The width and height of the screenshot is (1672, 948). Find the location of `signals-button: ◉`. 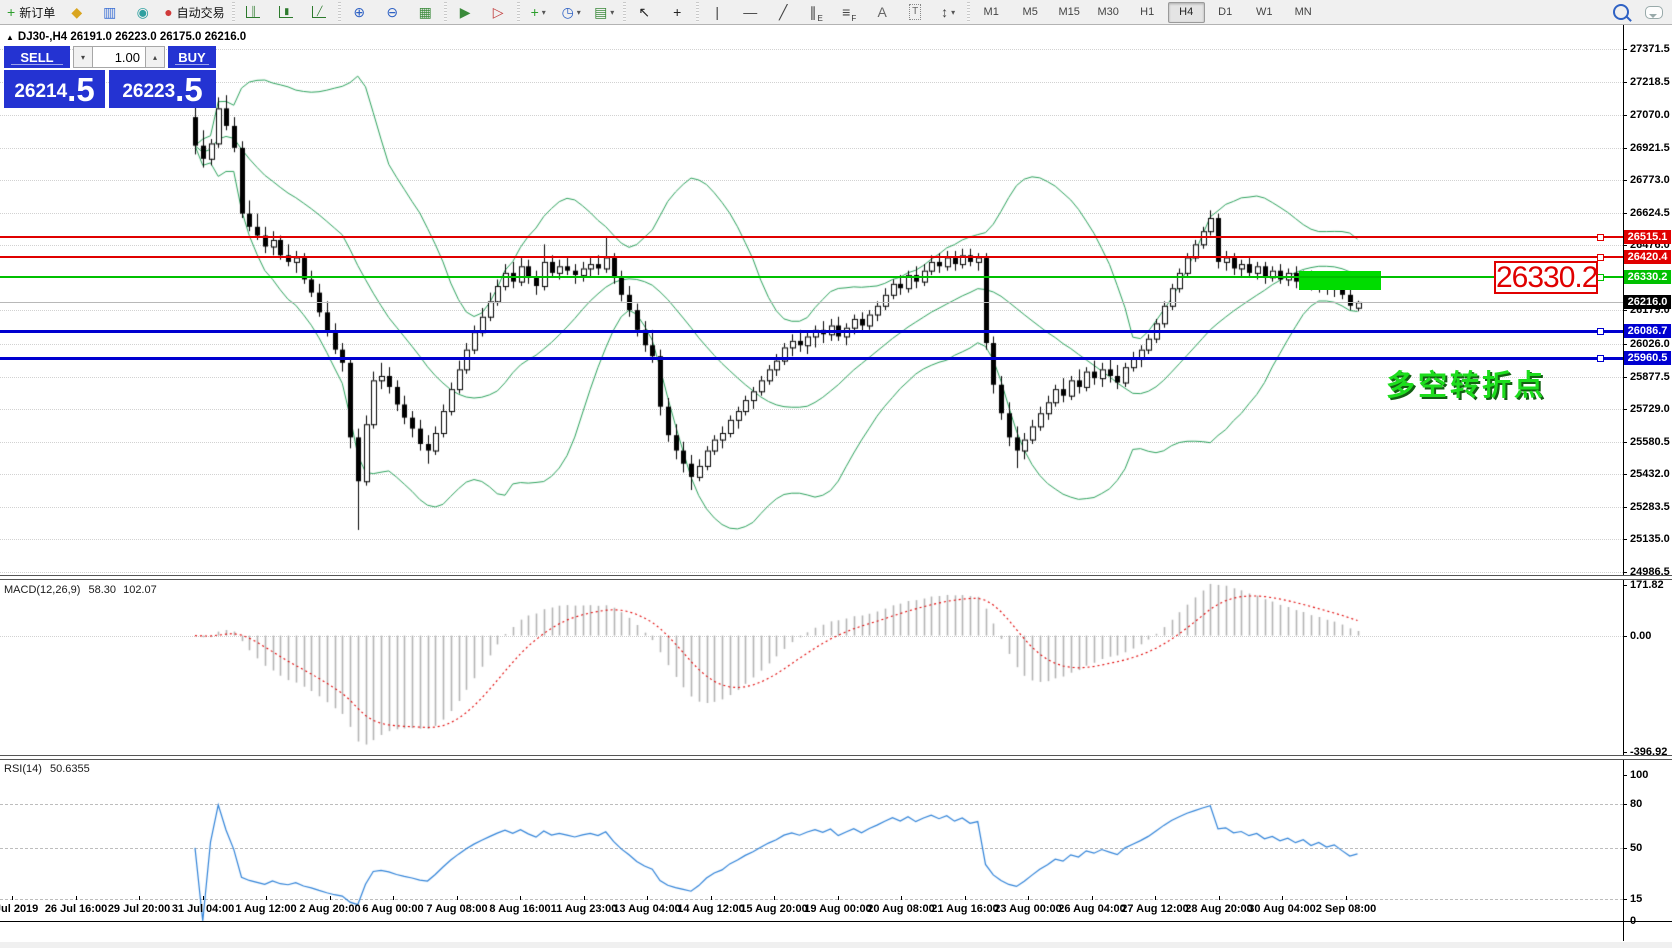

signals-button: ◉ is located at coordinates (142, 12).